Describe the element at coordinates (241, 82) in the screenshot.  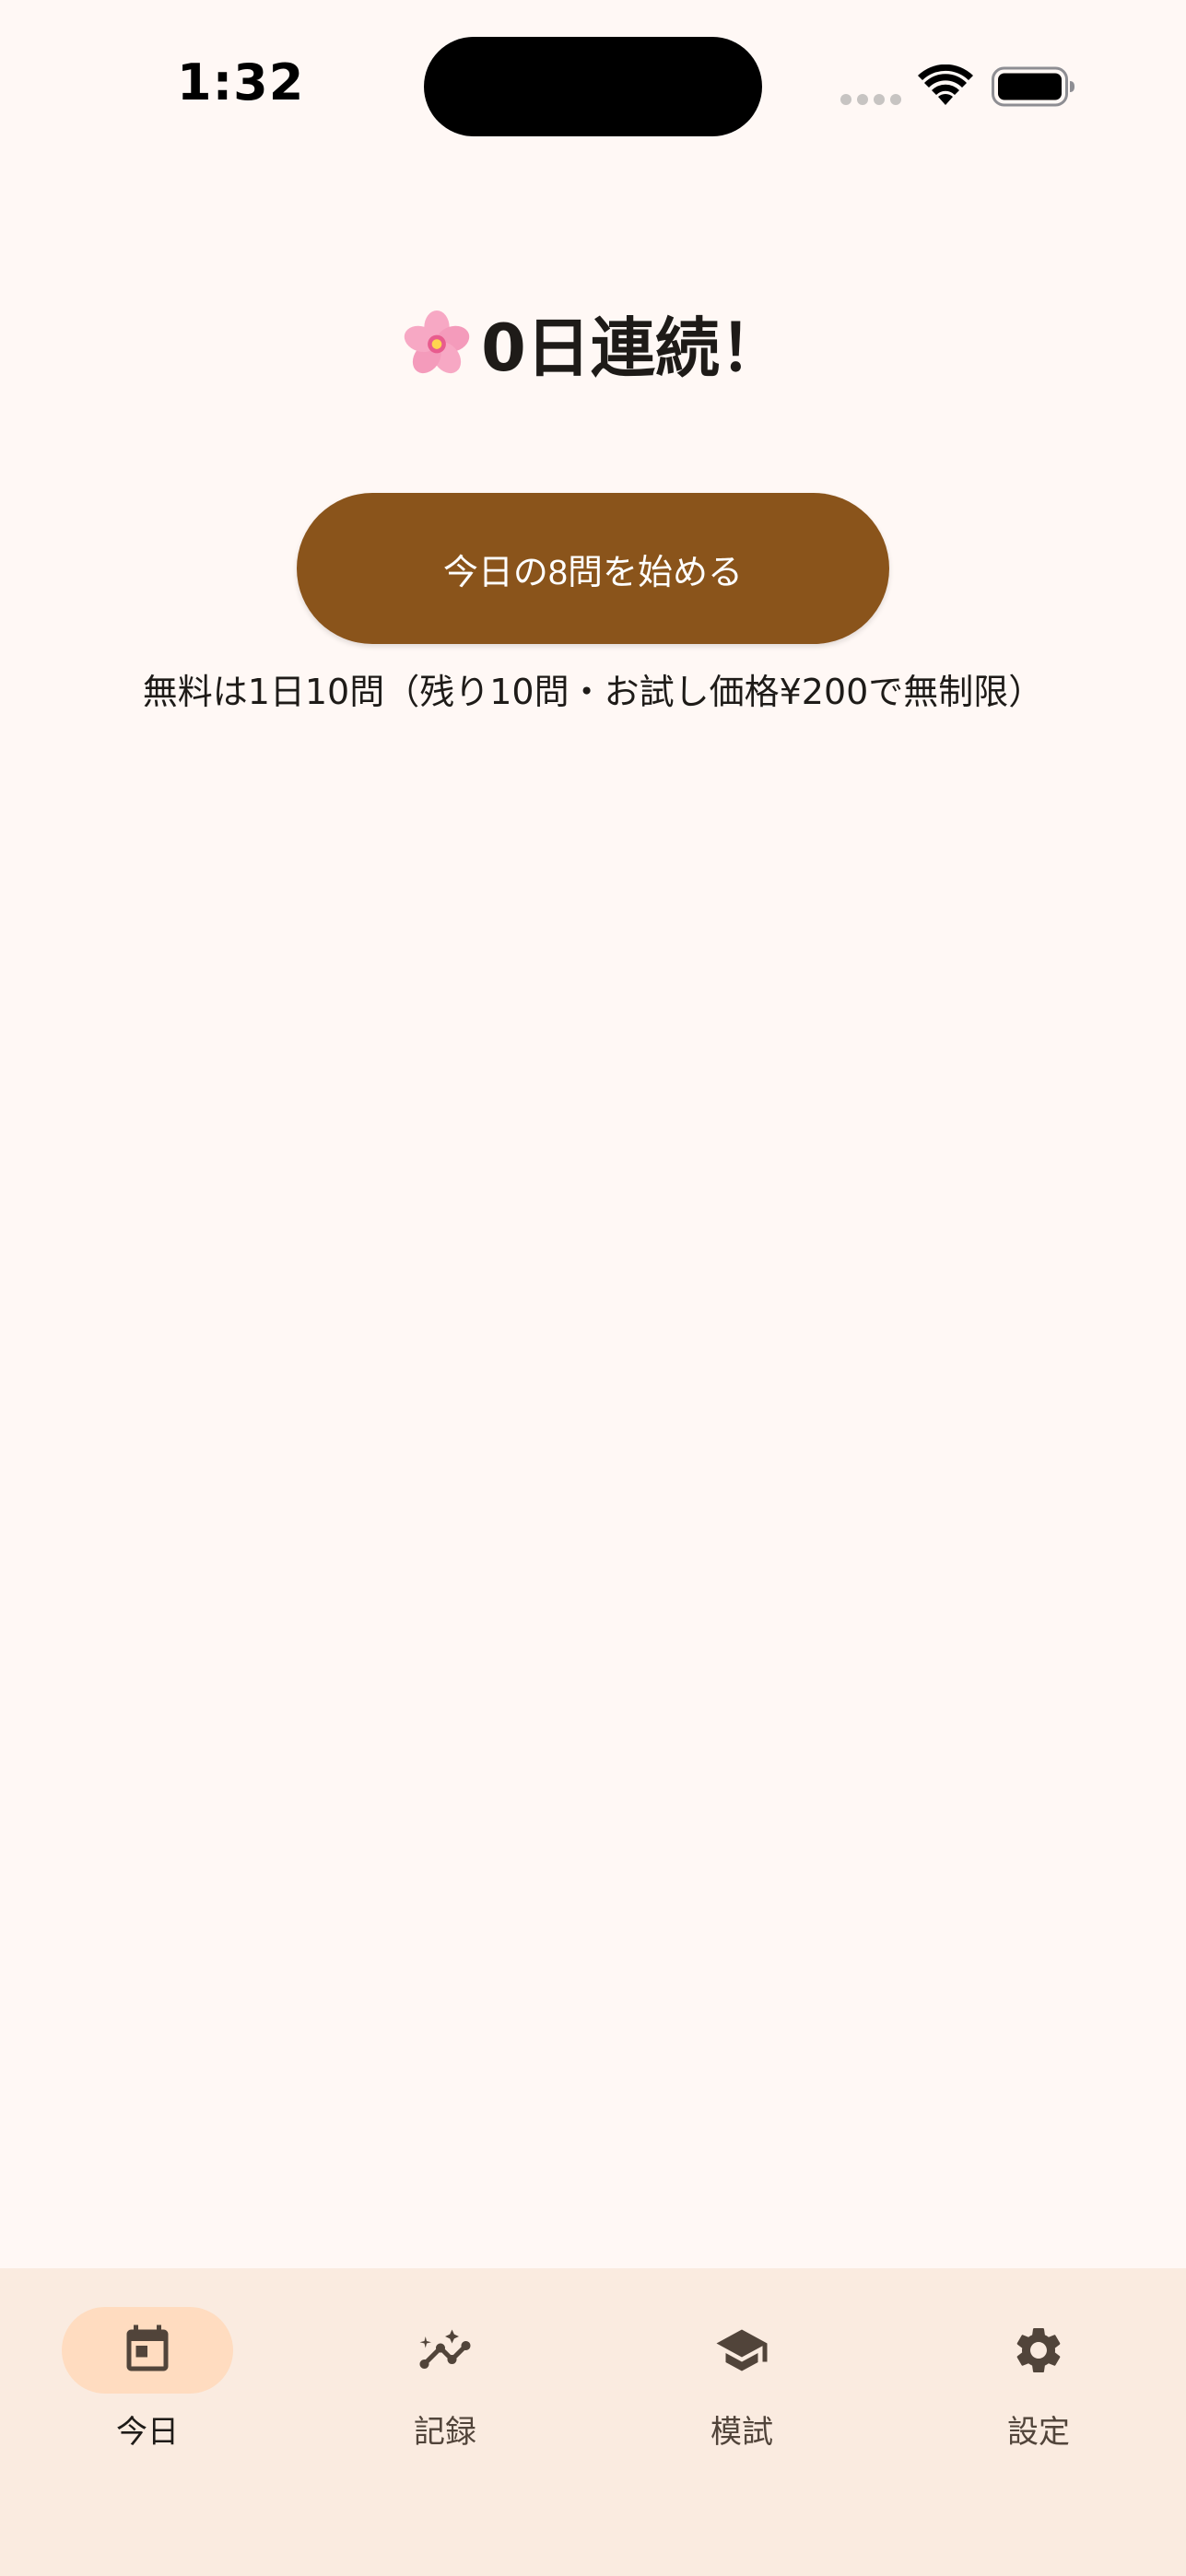
I see `status-time: 1:32` at that location.